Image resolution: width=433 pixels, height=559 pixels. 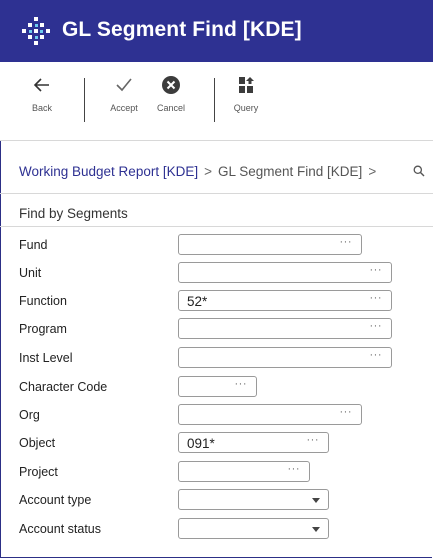 What do you see at coordinates (216, 226) in the screenshot?
I see `section-divider` at bounding box center [216, 226].